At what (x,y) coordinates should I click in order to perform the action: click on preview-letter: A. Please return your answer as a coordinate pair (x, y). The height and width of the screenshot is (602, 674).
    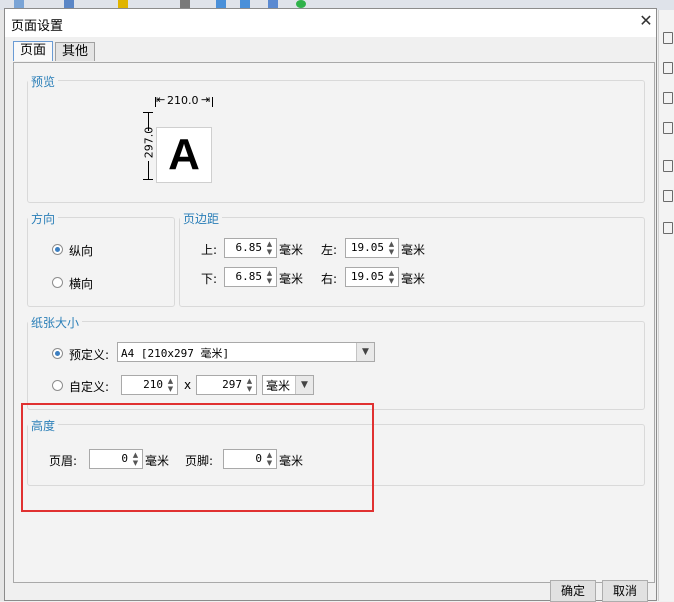
    Looking at the image, I should click on (184, 154).